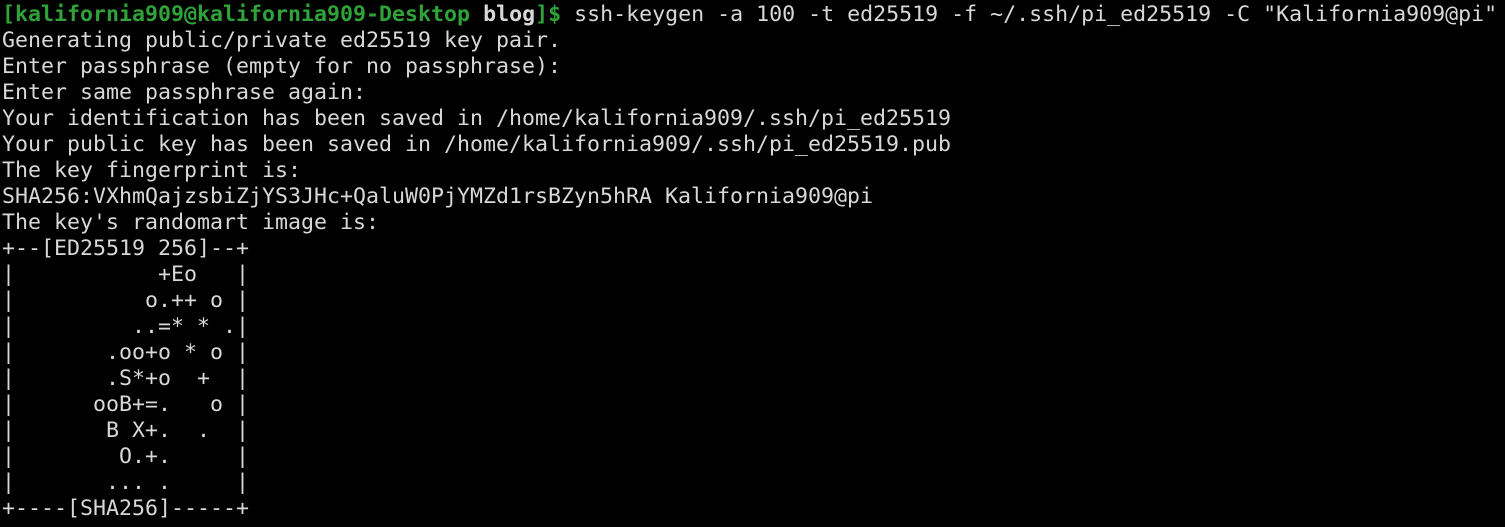  Describe the element at coordinates (152, 170) in the screenshot. I see `output-line: The key fingerprint is:` at that location.